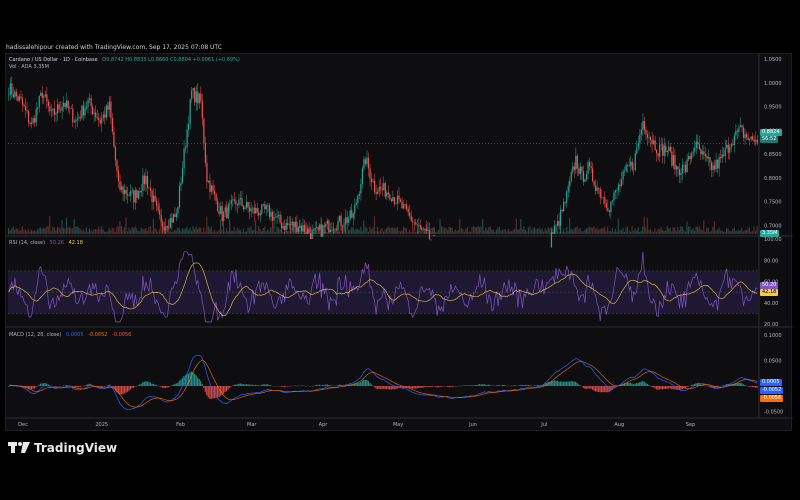  I want to click on rsi-axis-tick: 20.00, so click(771, 325).